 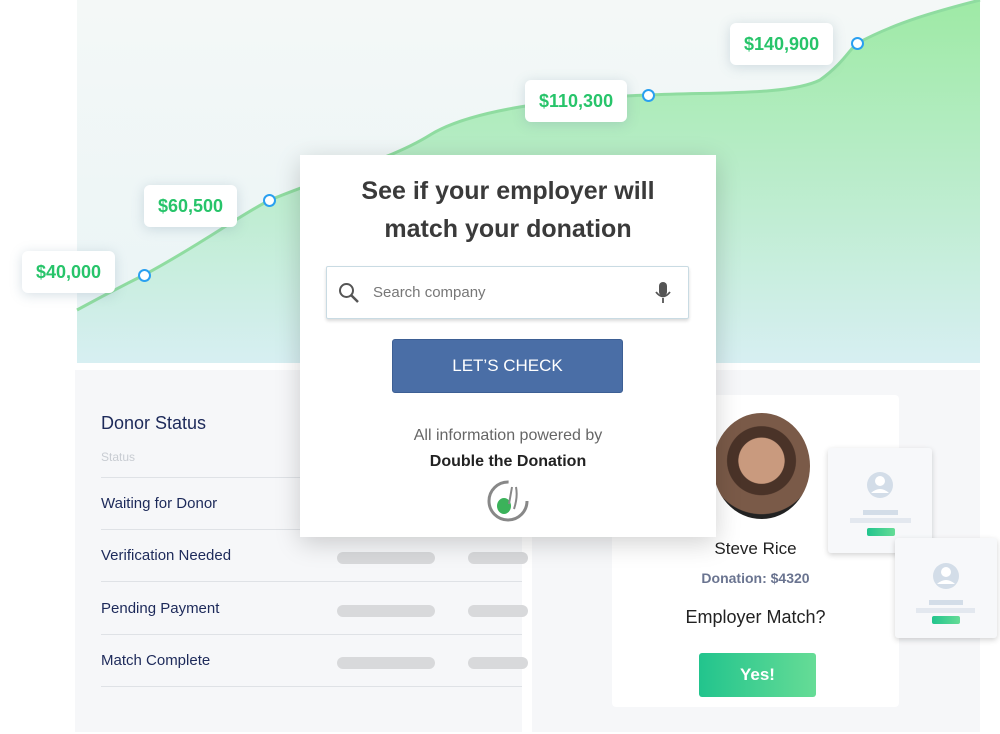 What do you see at coordinates (663, 293) in the screenshot?
I see `microphone-icon` at bounding box center [663, 293].